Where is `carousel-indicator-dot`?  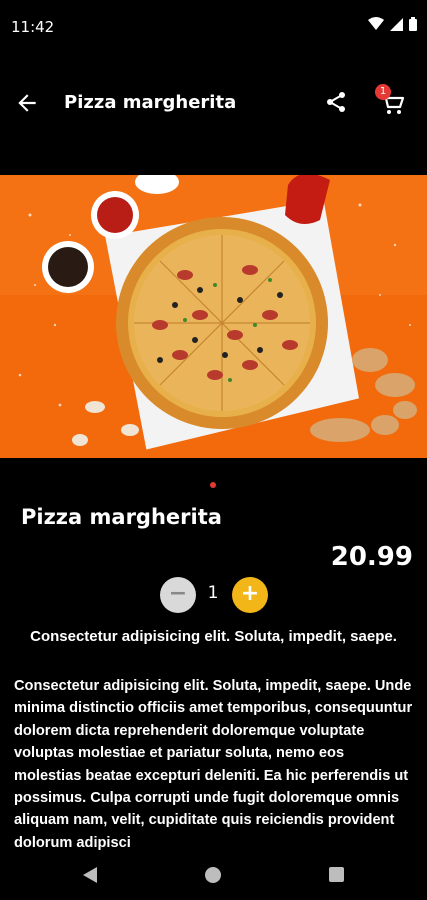 carousel-indicator-dot is located at coordinates (213, 485).